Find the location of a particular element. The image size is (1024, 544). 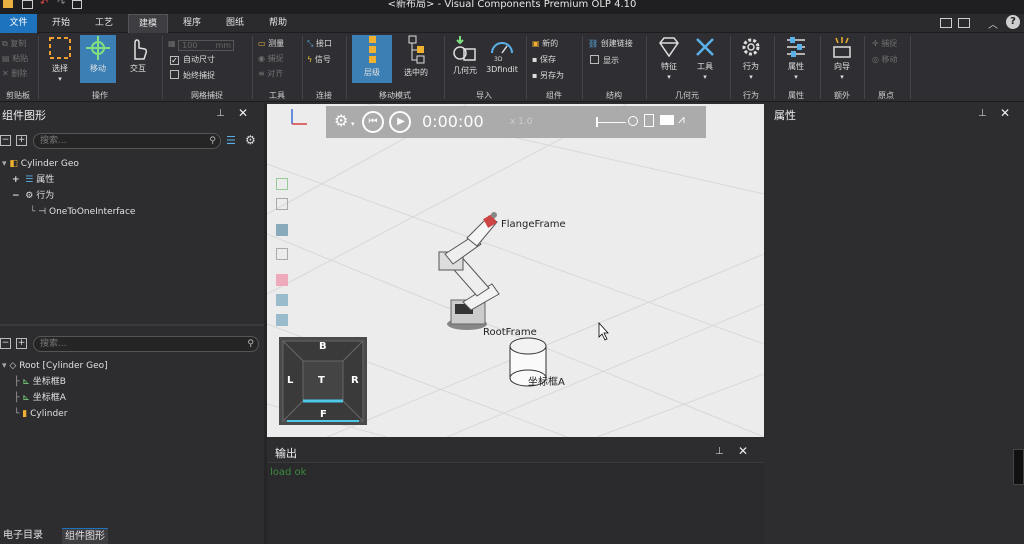

tab-modeling: 建模 is located at coordinates (148, 23).